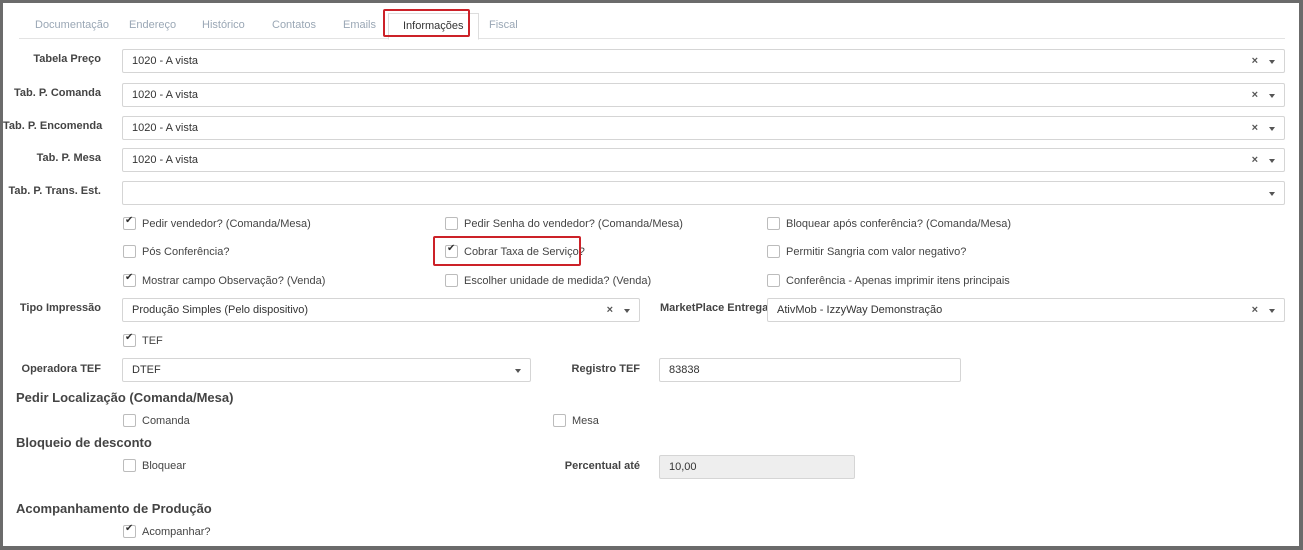 Image resolution: width=1303 pixels, height=550 pixels. Describe the element at coordinates (703, 128) in the screenshot. I see `select-tab-p-encomenda: 1020 - A vista ×` at that location.